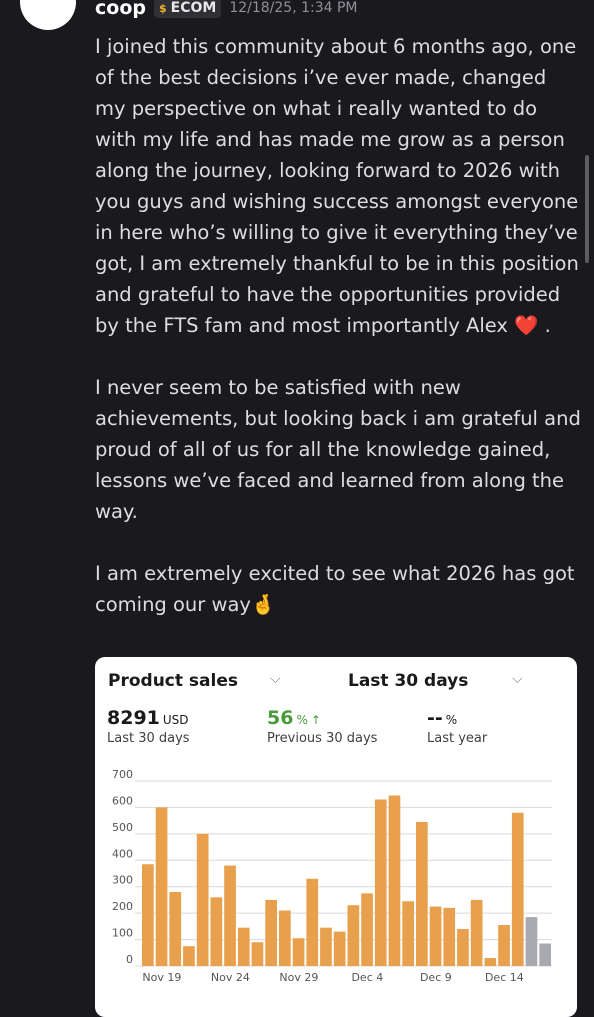  Describe the element at coordinates (293, 8) in the screenshot. I see `timestamp: 12/18/25, 1:34 PM` at that location.